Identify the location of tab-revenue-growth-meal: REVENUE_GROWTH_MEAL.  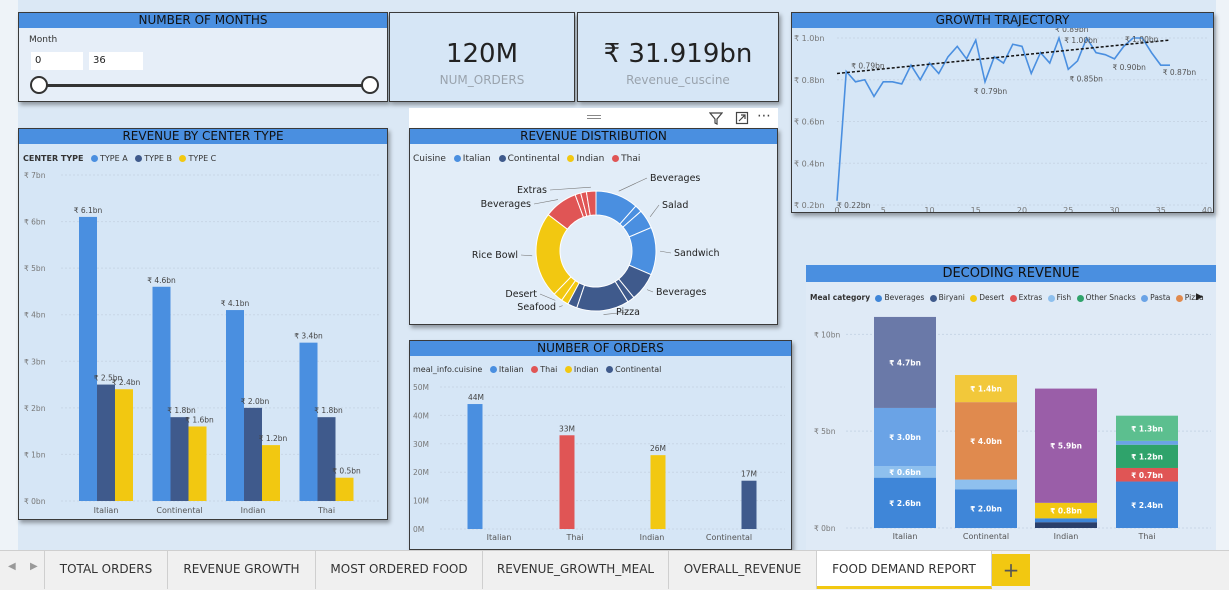
(576, 570).